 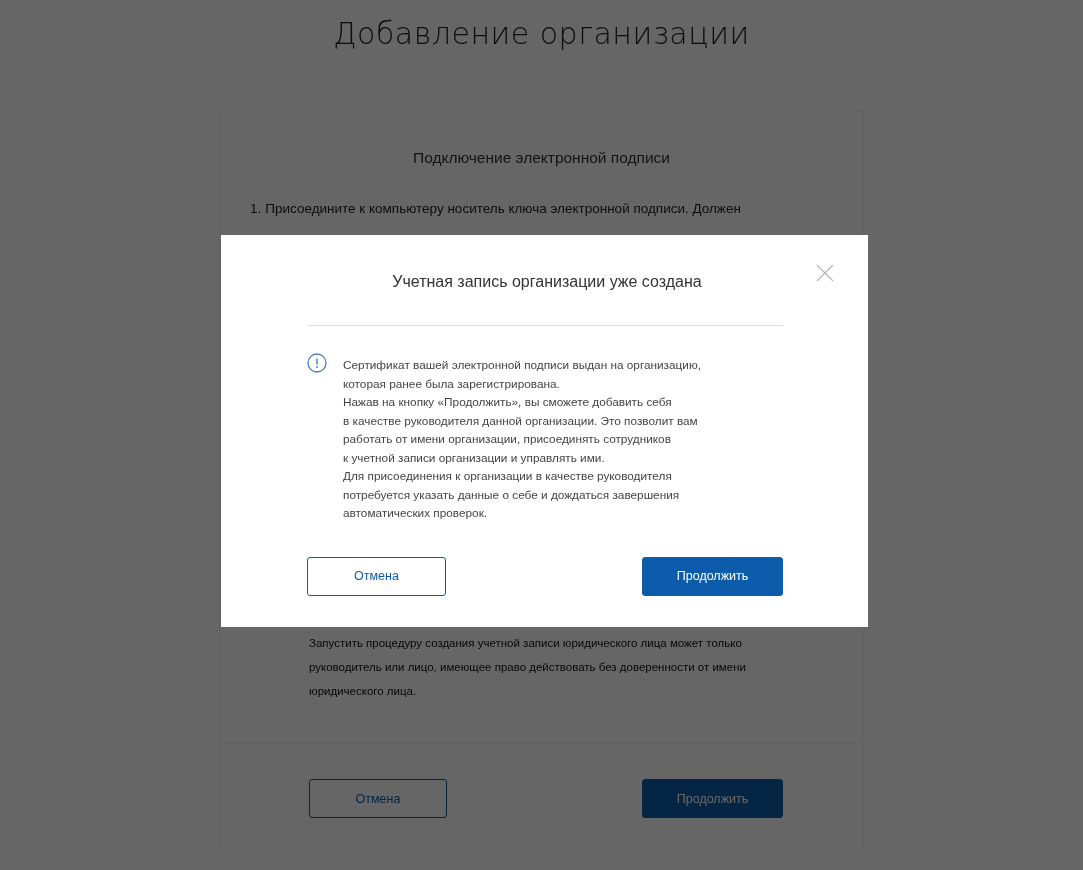 I want to click on step-number: 1., so click(x=256, y=209).